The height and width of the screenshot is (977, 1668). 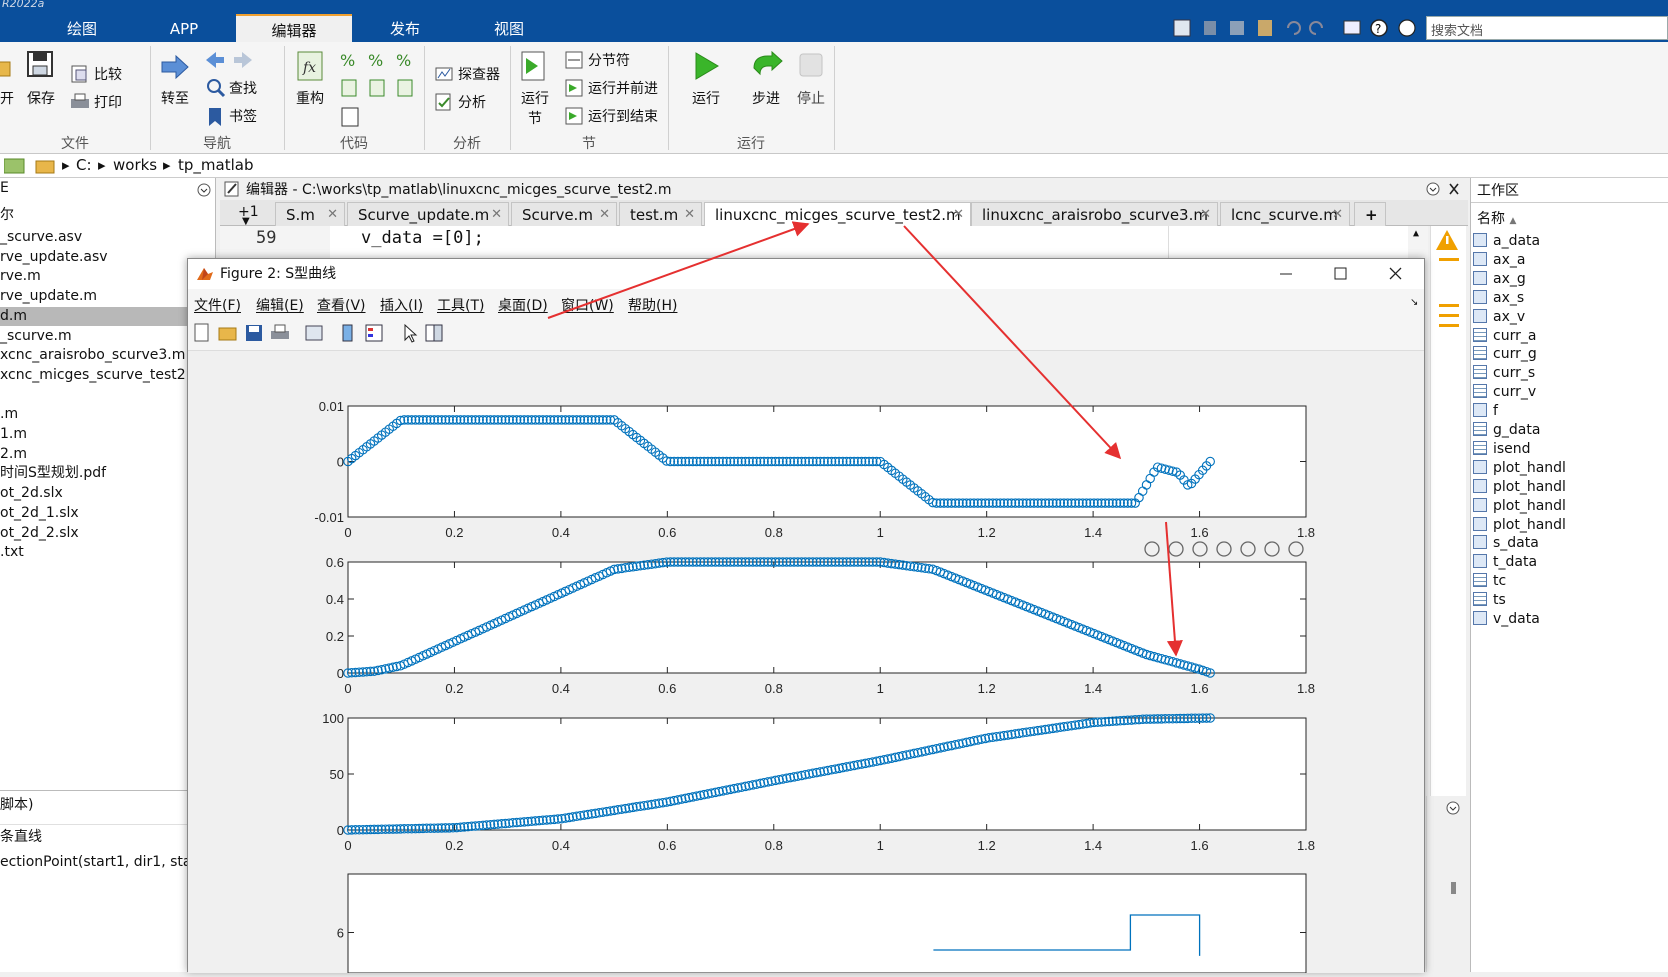 What do you see at coordinates (107, 276) in the screenshot?
I see `file-list-item: rve.m` at bounding box center [107, 276].